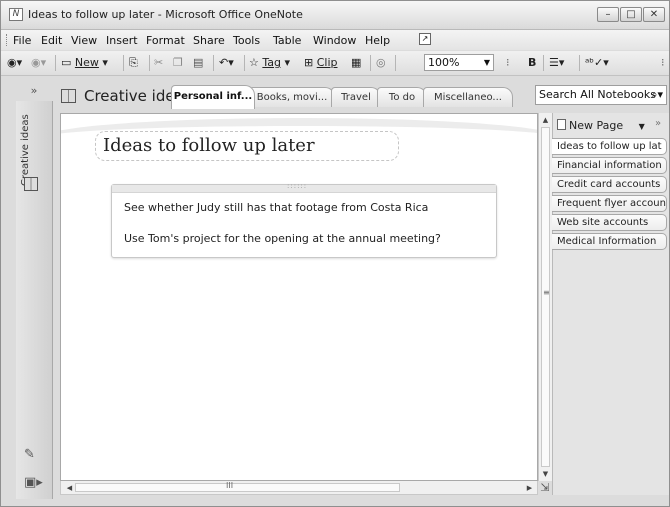 This screenshot has height=507, width=670. Describe the element at coordinates (377, 40) in the screenshot. I see `menu-help: Help` at that location.